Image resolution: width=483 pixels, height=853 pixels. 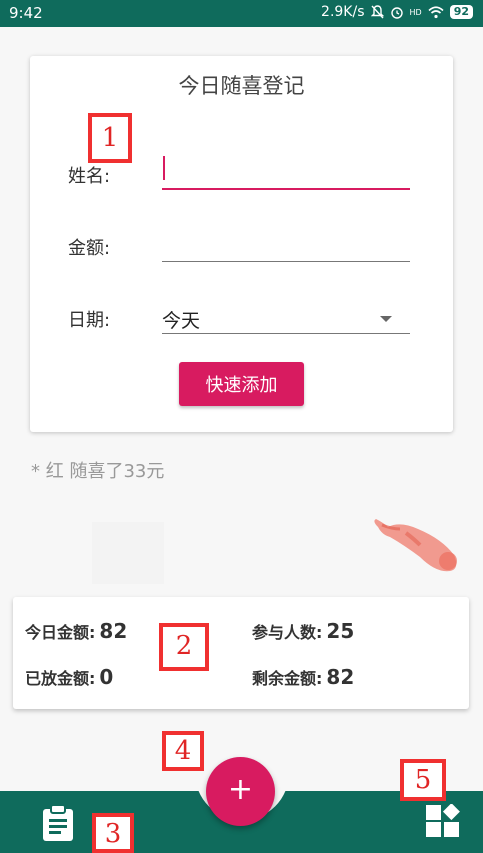 What do you see at coordinates (287, 678) in the screenshot?
I see `remaining-amount-label: 剩余金额:` at bounding box center [287, 678].